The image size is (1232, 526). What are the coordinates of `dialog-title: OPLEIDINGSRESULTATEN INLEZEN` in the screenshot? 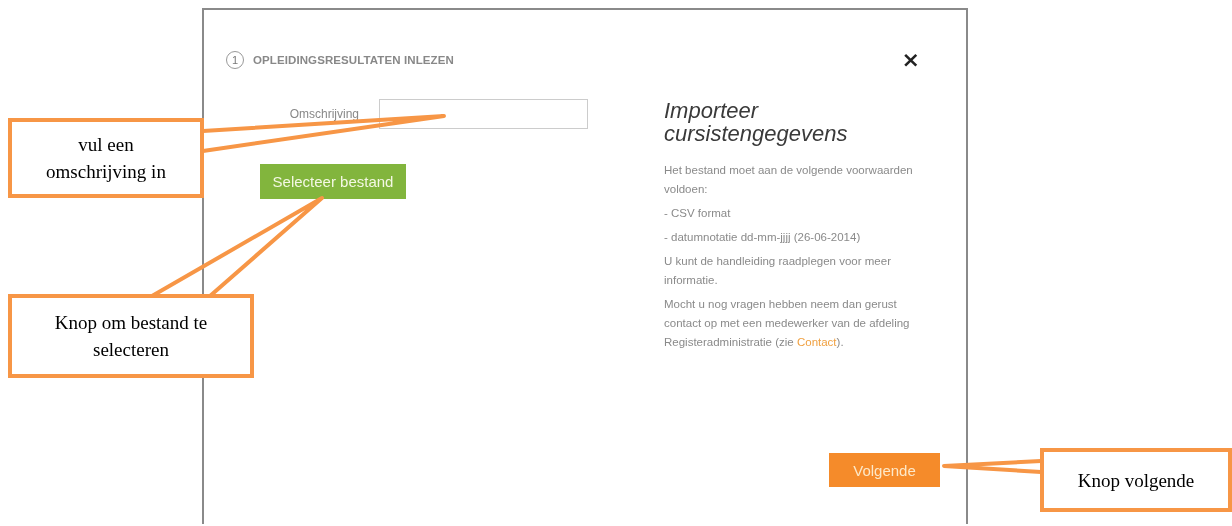 It's located at (354, 60).